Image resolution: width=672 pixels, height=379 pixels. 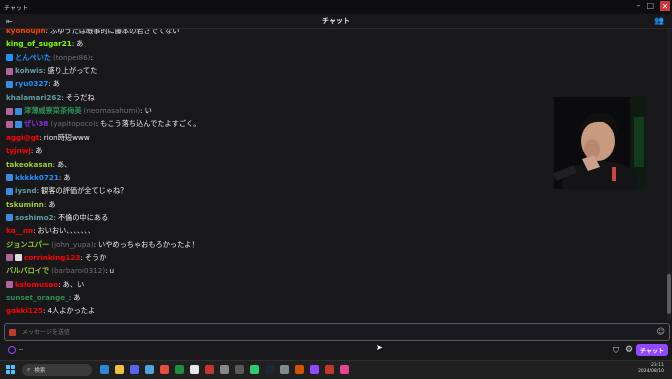 What do you see at coordinates (29, 165) in the screenshot?
I see `chat-username: takeokasan` at bounding box center [29, 165].